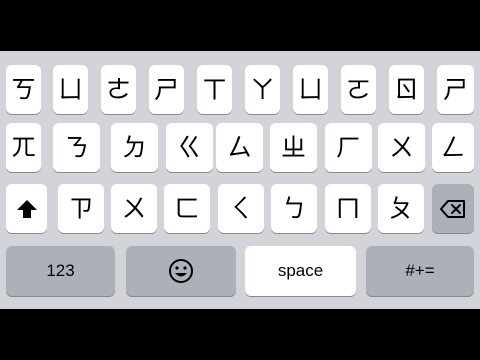 This screenshot has width=480, height=360. I want to click on key-glyph: ㄗ, so click(81, 208).